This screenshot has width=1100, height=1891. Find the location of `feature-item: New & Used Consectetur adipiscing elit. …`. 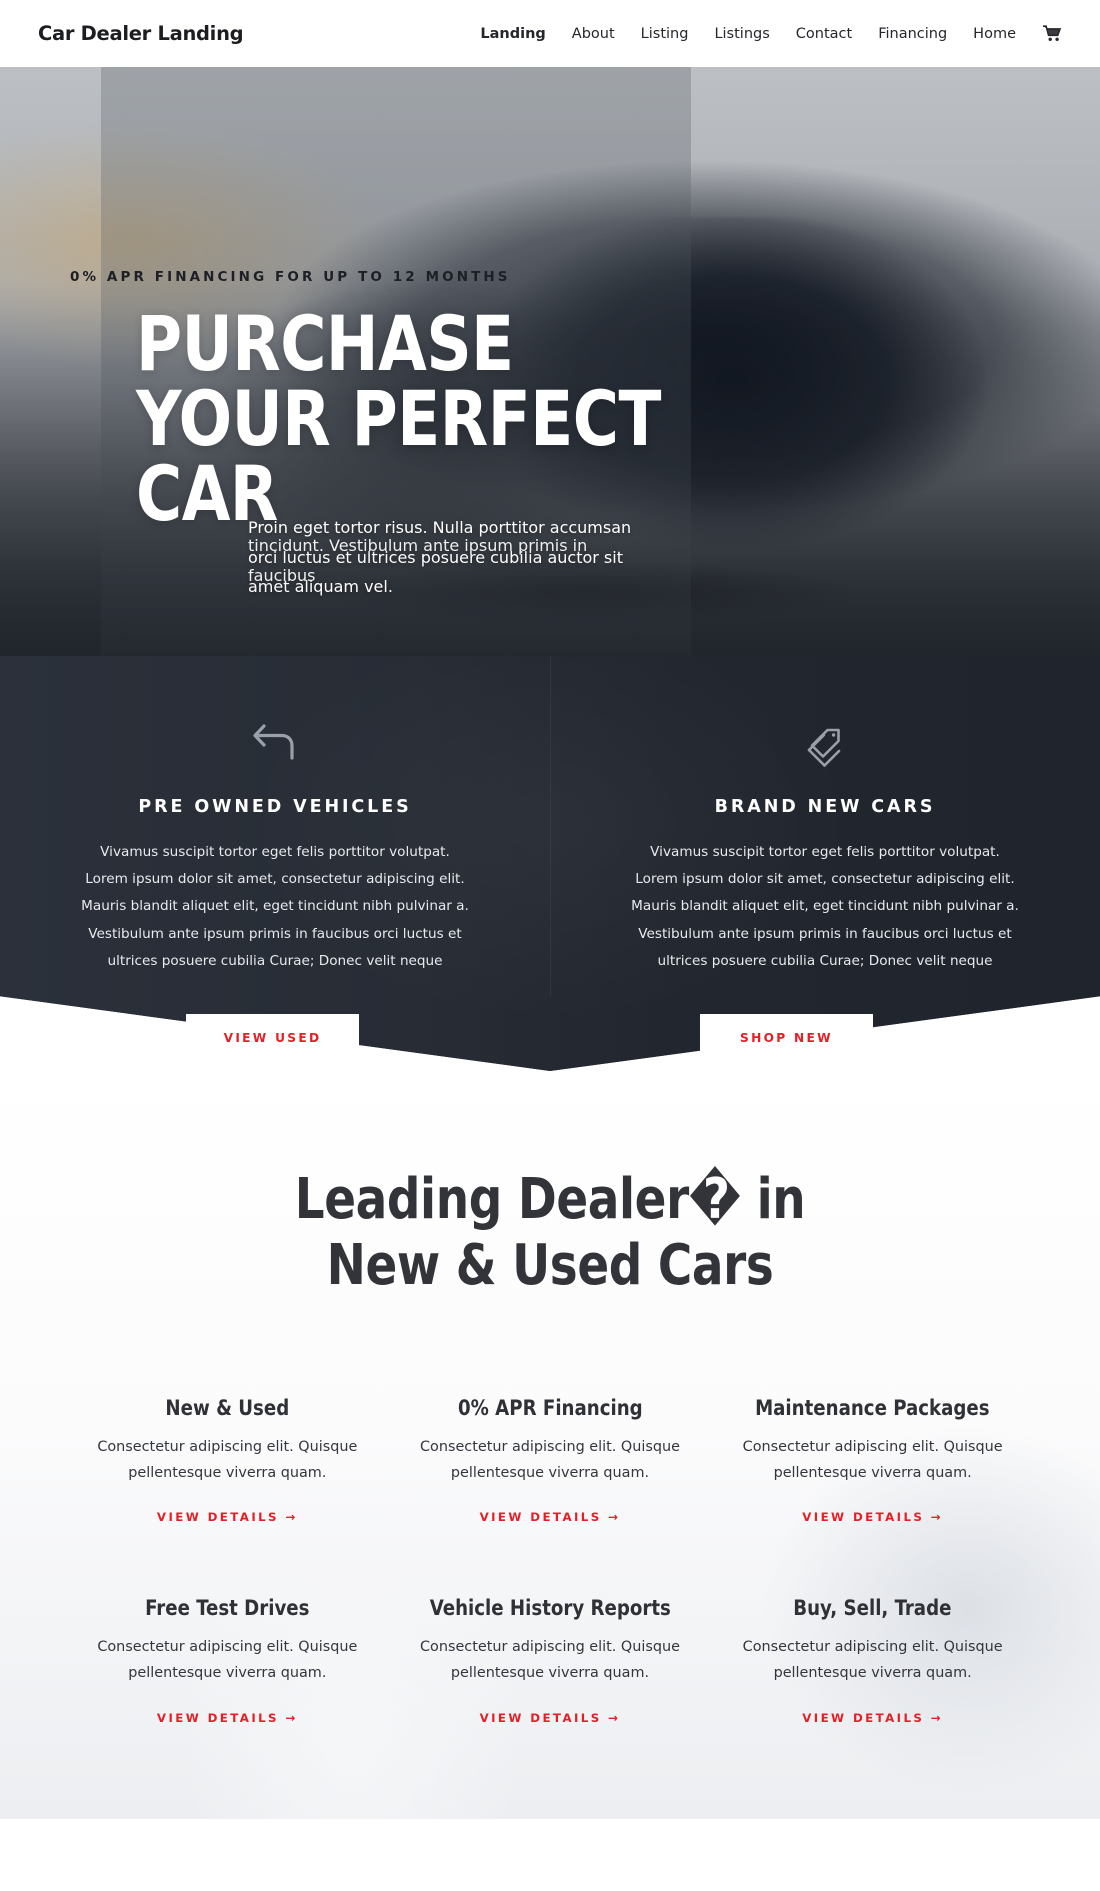

feature-item: New & Used Consectetur adipiscing elit. … is located at coordinates (227, 1484).